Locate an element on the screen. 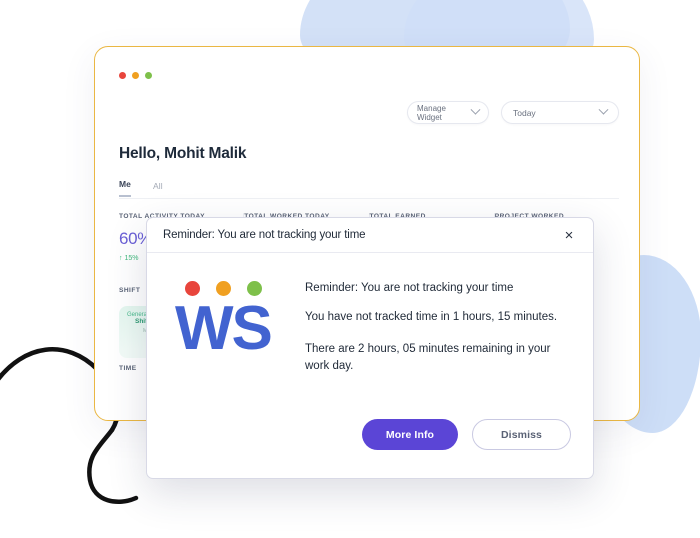  window-close-dot-icon is located at coordinates (122, 75).